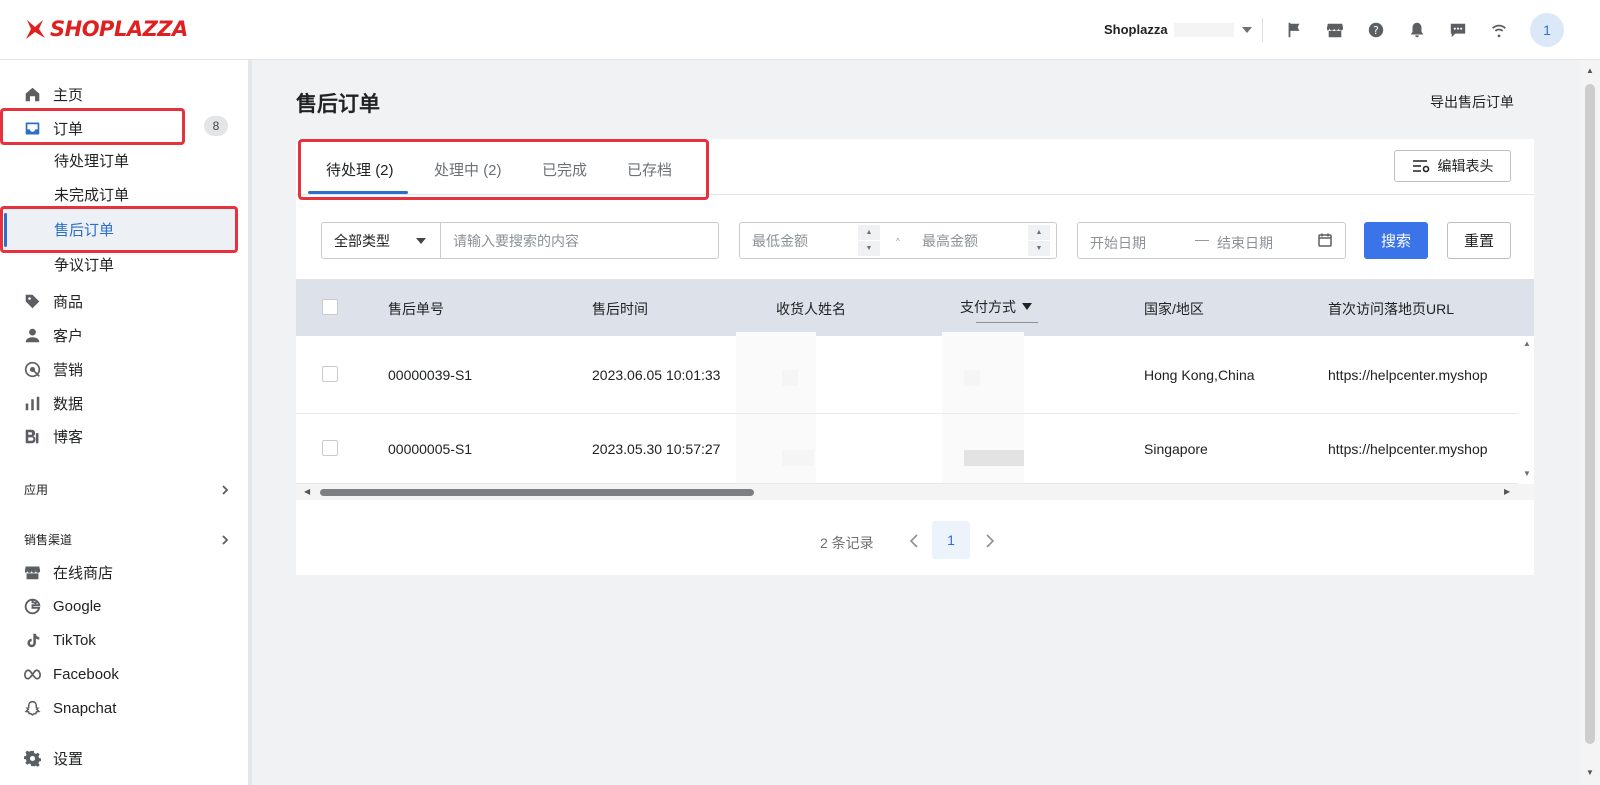  I want to click on flag-icon, so click(1294, 30).